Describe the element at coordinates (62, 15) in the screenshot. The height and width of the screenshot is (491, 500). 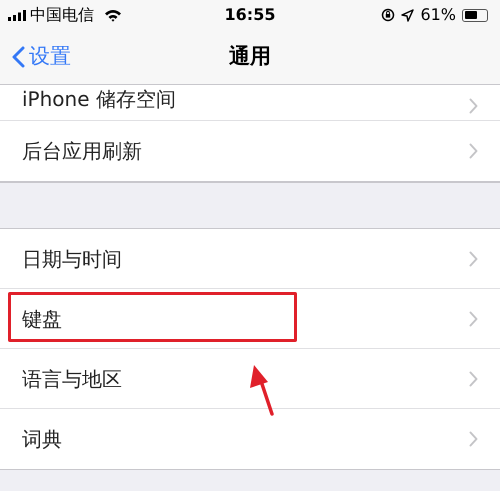
I see `carrier-name: 中国电信` at that location.